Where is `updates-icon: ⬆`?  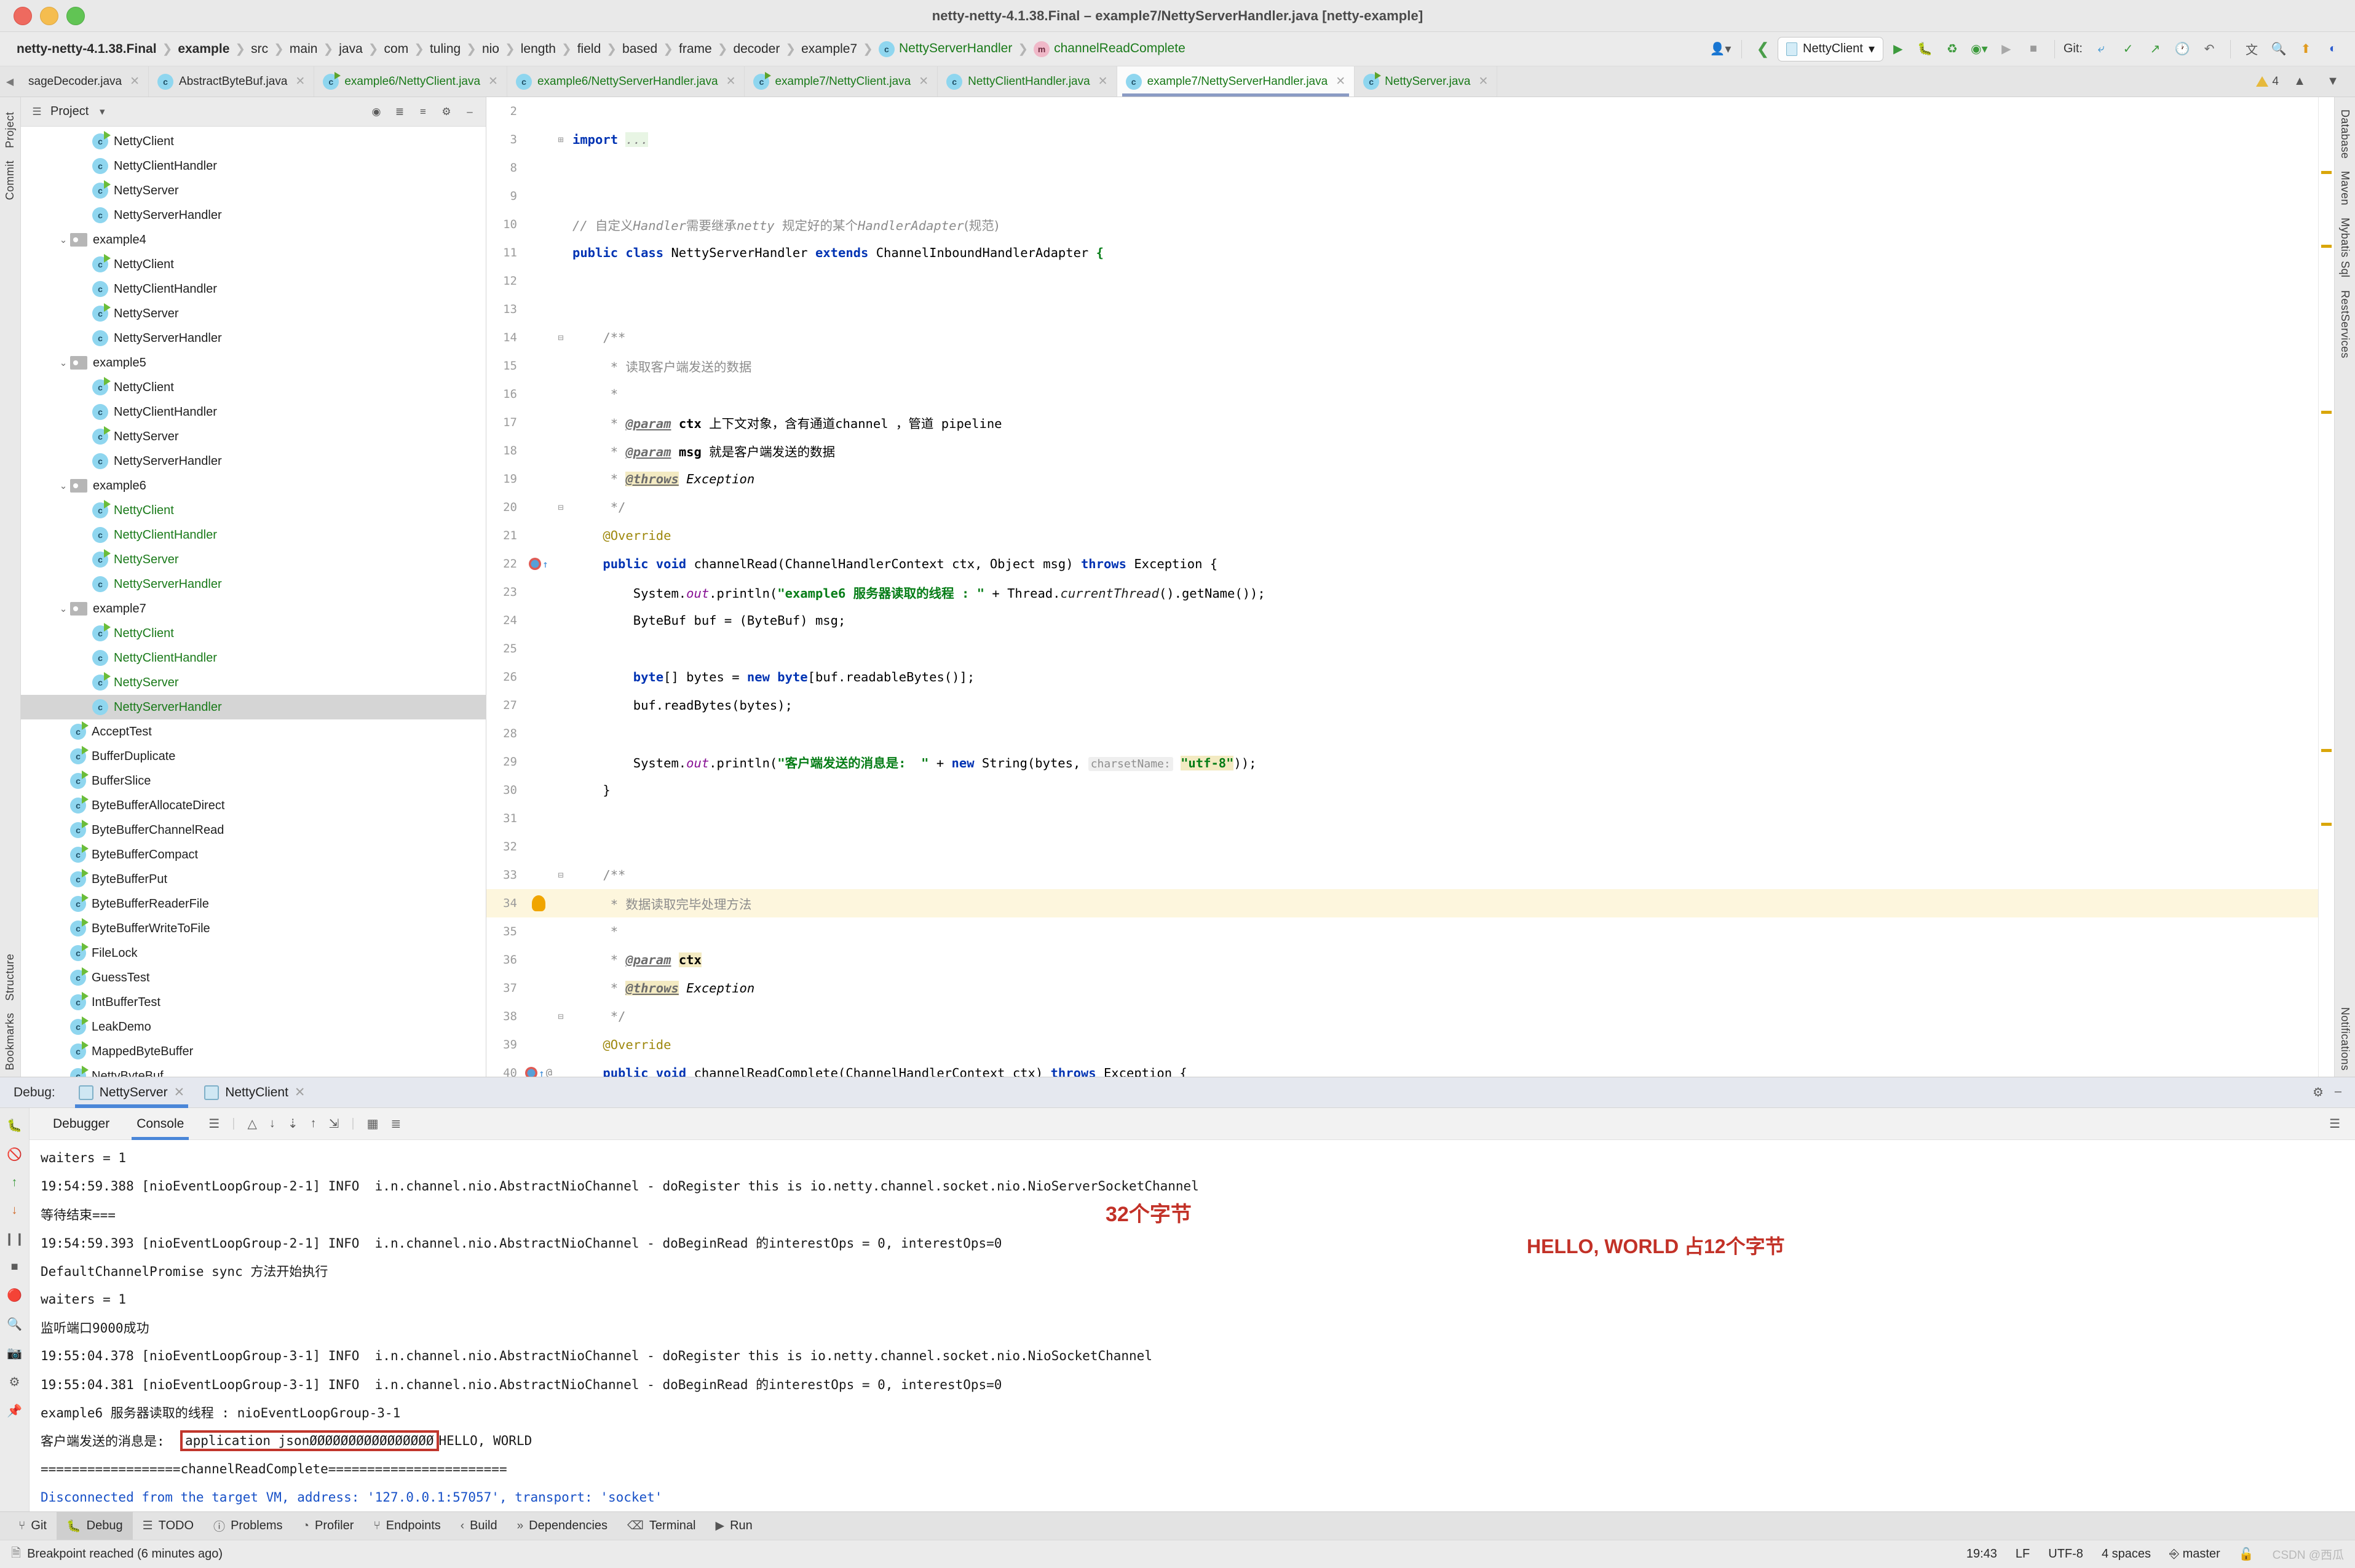
updates-icon: ⬆ is located at coordinates (2306, 49).